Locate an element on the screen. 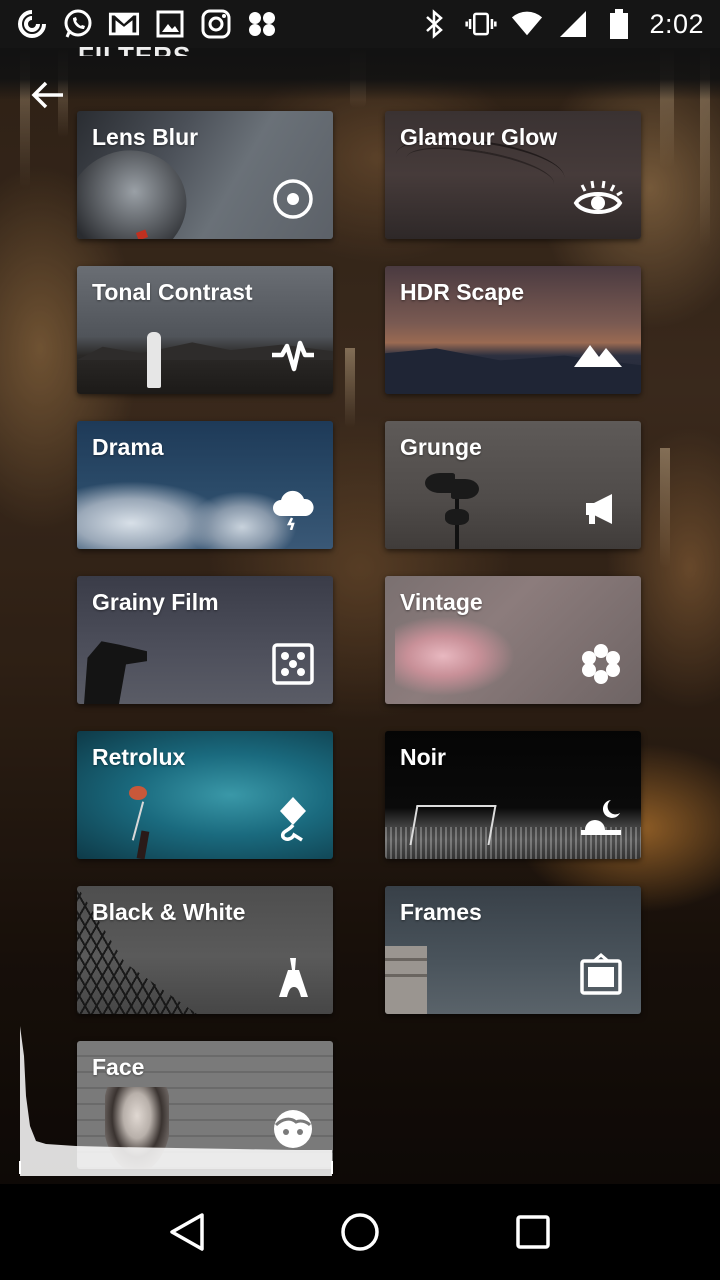 Image resolution: width=720 pixels, height=1280 pixels. dice-icon is located at coordinates (293, 664).